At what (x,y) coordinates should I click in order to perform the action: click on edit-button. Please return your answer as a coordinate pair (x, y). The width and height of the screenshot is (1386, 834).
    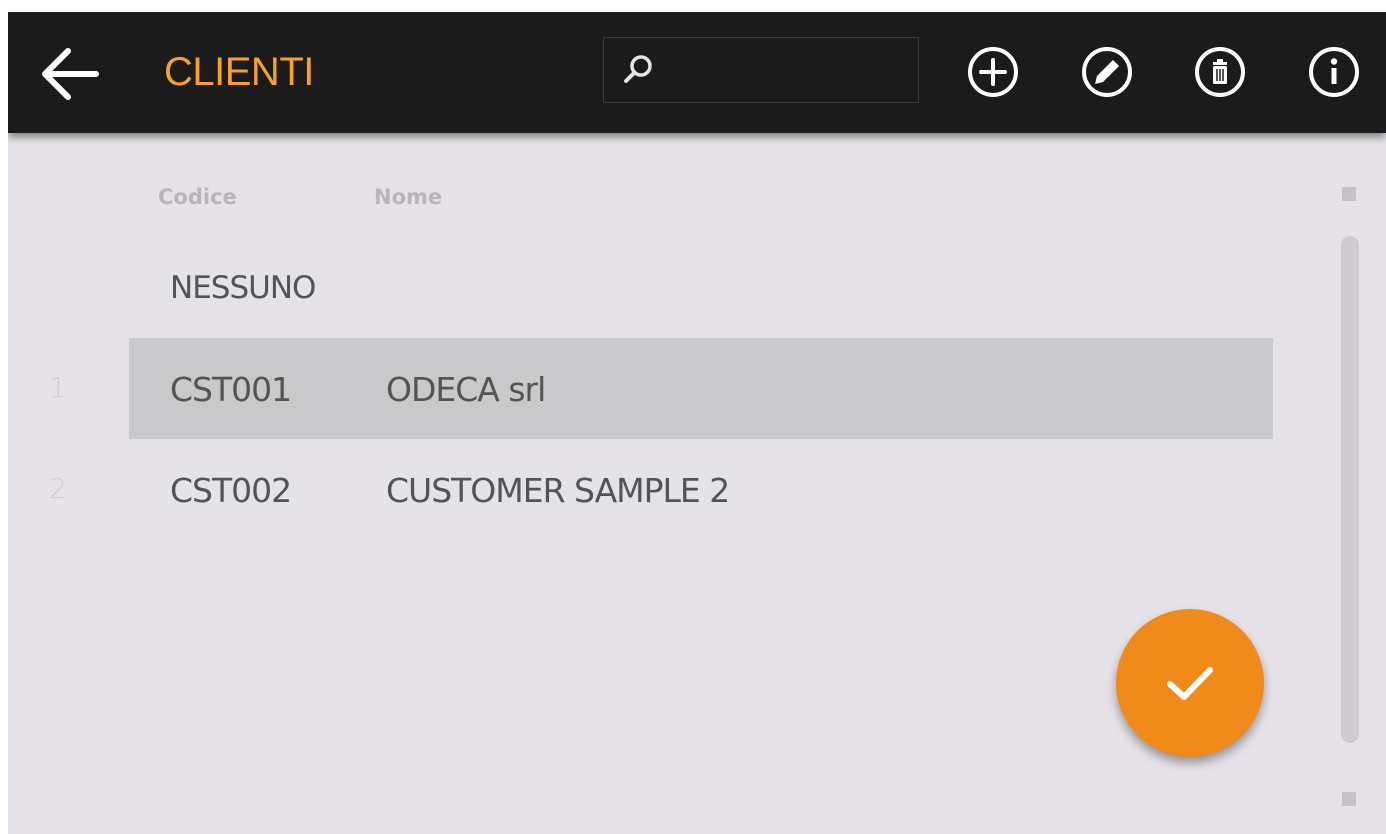
    Looking at the image, I should click on (1107, 72).